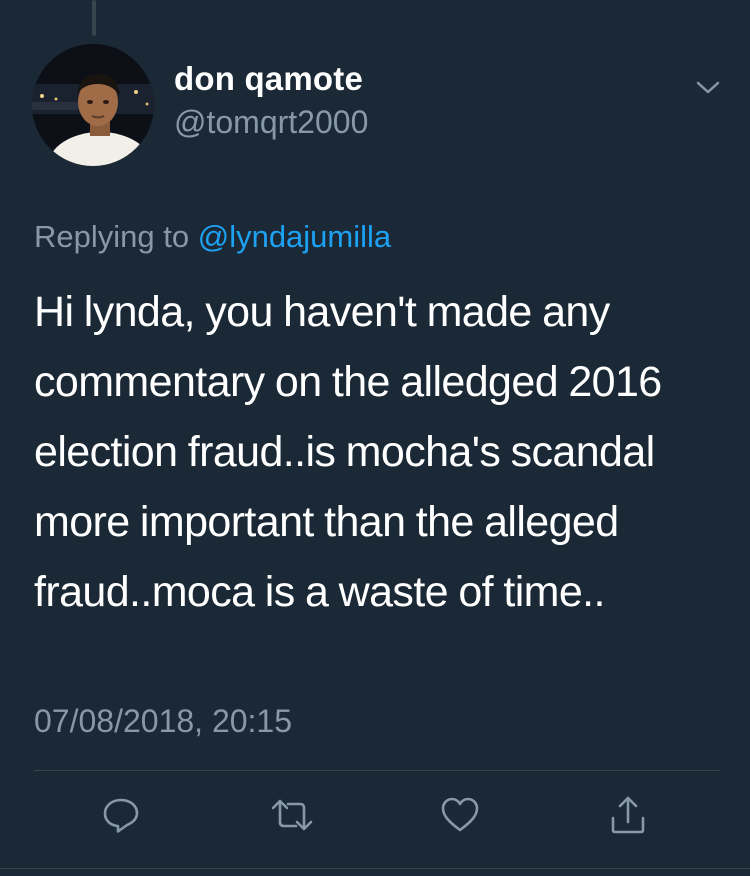  What do you see at coordinates (377, 770) in the screenshot?
I see `divider` at bounding box center [377, 770].